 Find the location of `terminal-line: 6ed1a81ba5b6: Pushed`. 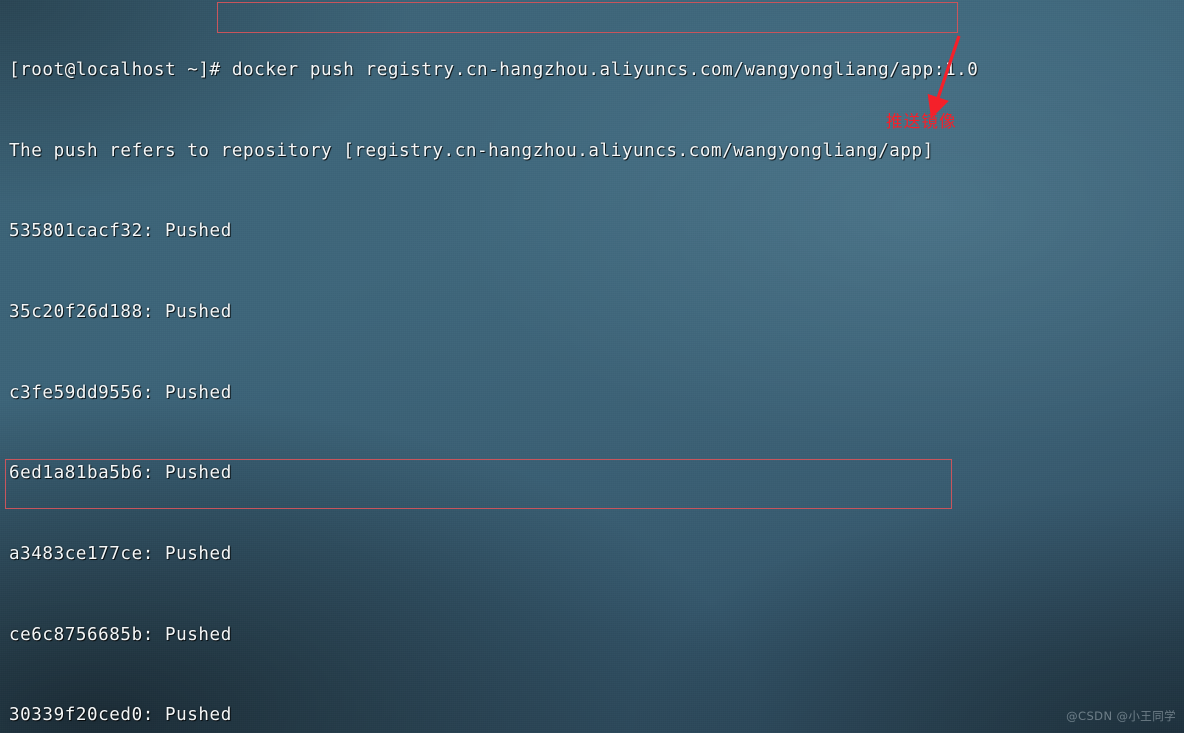

terminal-line: 6ed1a81ba5b6: Pushed is located at coordinates (120, 473).